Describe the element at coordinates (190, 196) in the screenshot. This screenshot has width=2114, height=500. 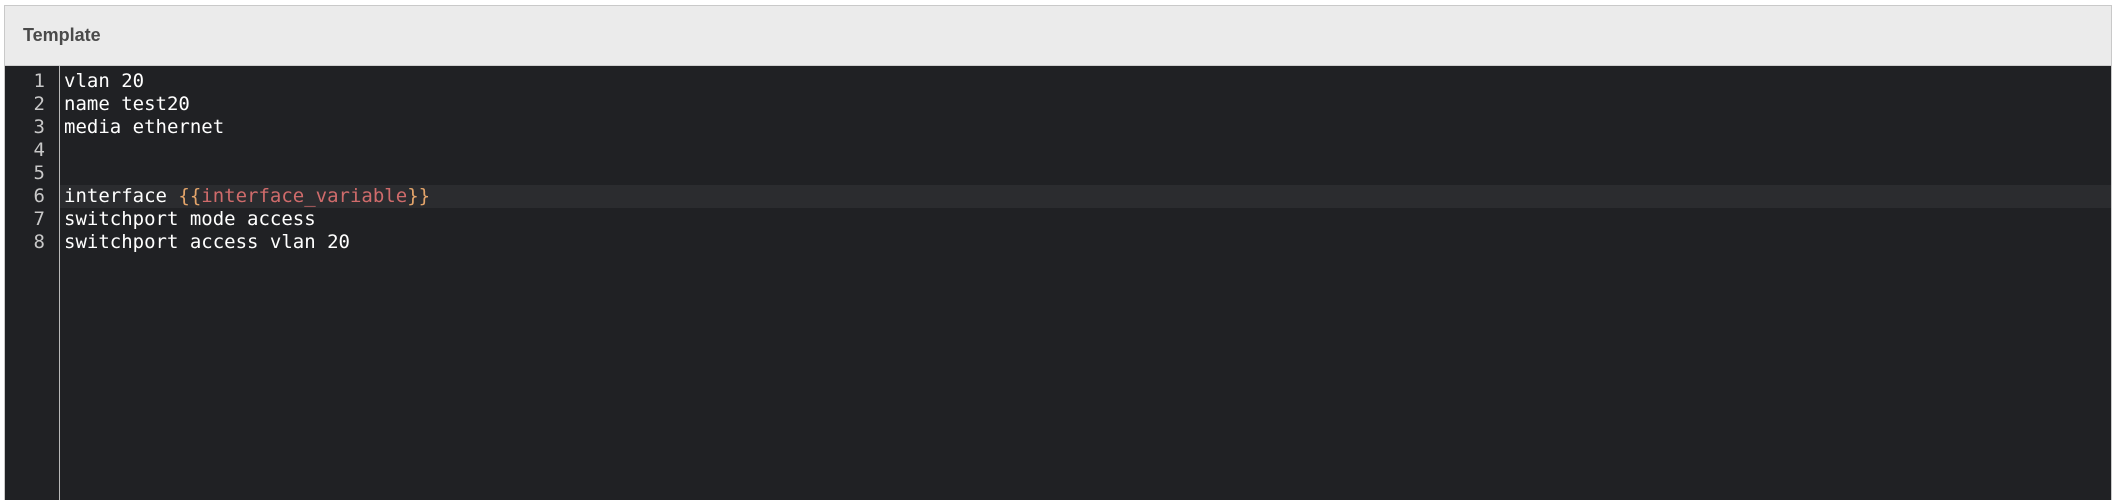
I see `template-open-brace: {{` at that location.